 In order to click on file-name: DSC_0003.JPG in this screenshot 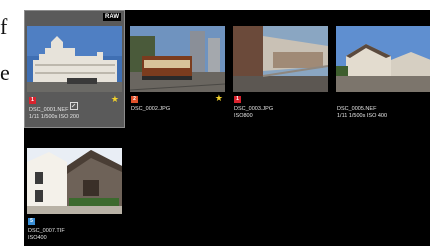, I will do `click(254, 109)`.